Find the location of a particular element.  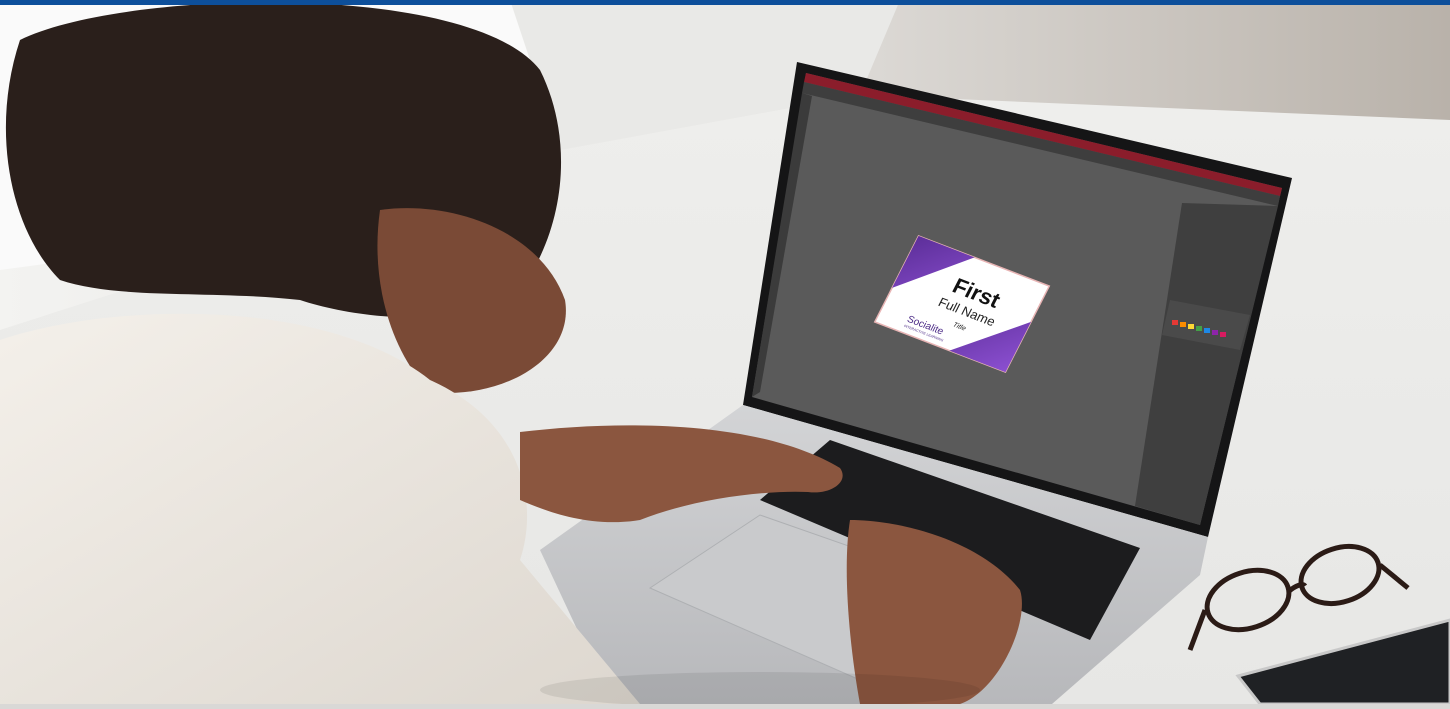

top-accent-bar is located at coordinates (725, 2).